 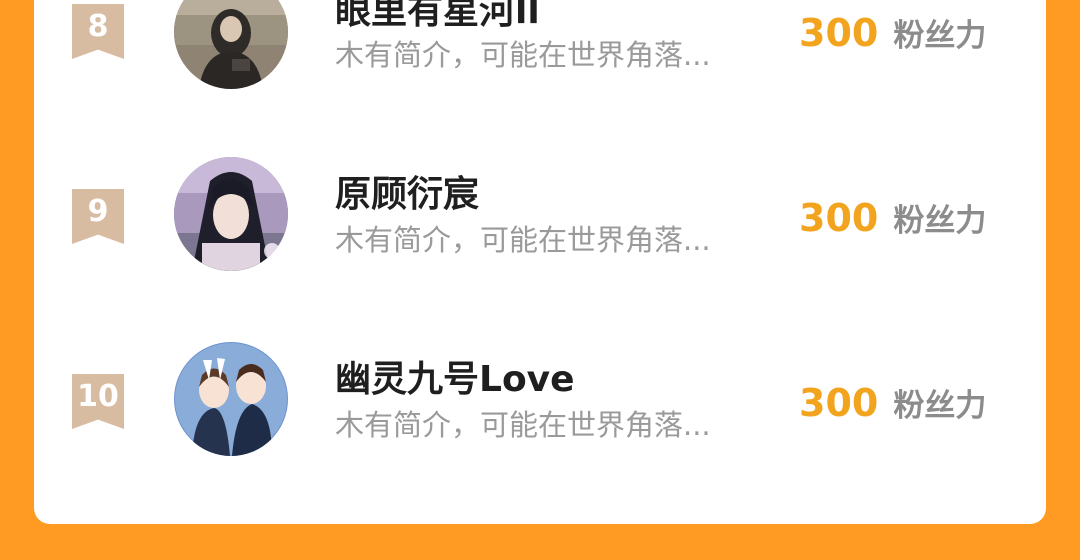 I want to click on rank-badge: 8, so click(x=98, y=31).